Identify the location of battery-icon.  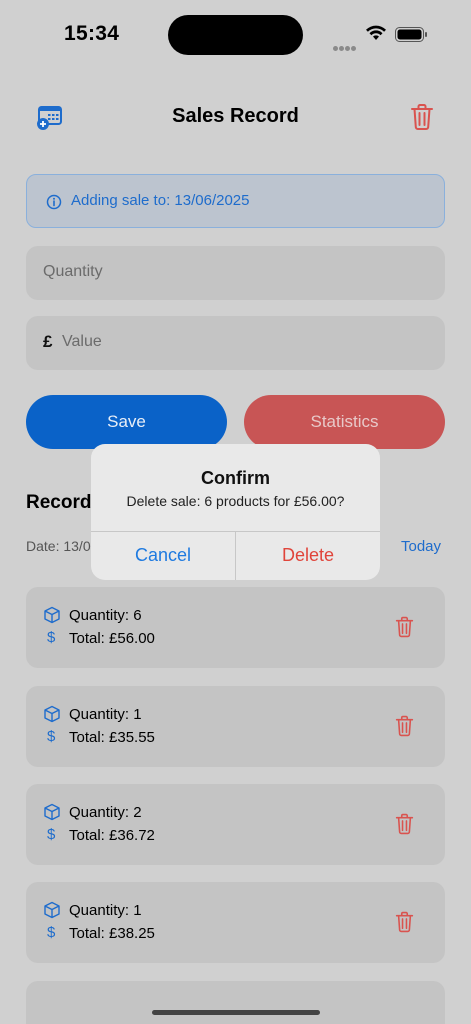
(411, 34).